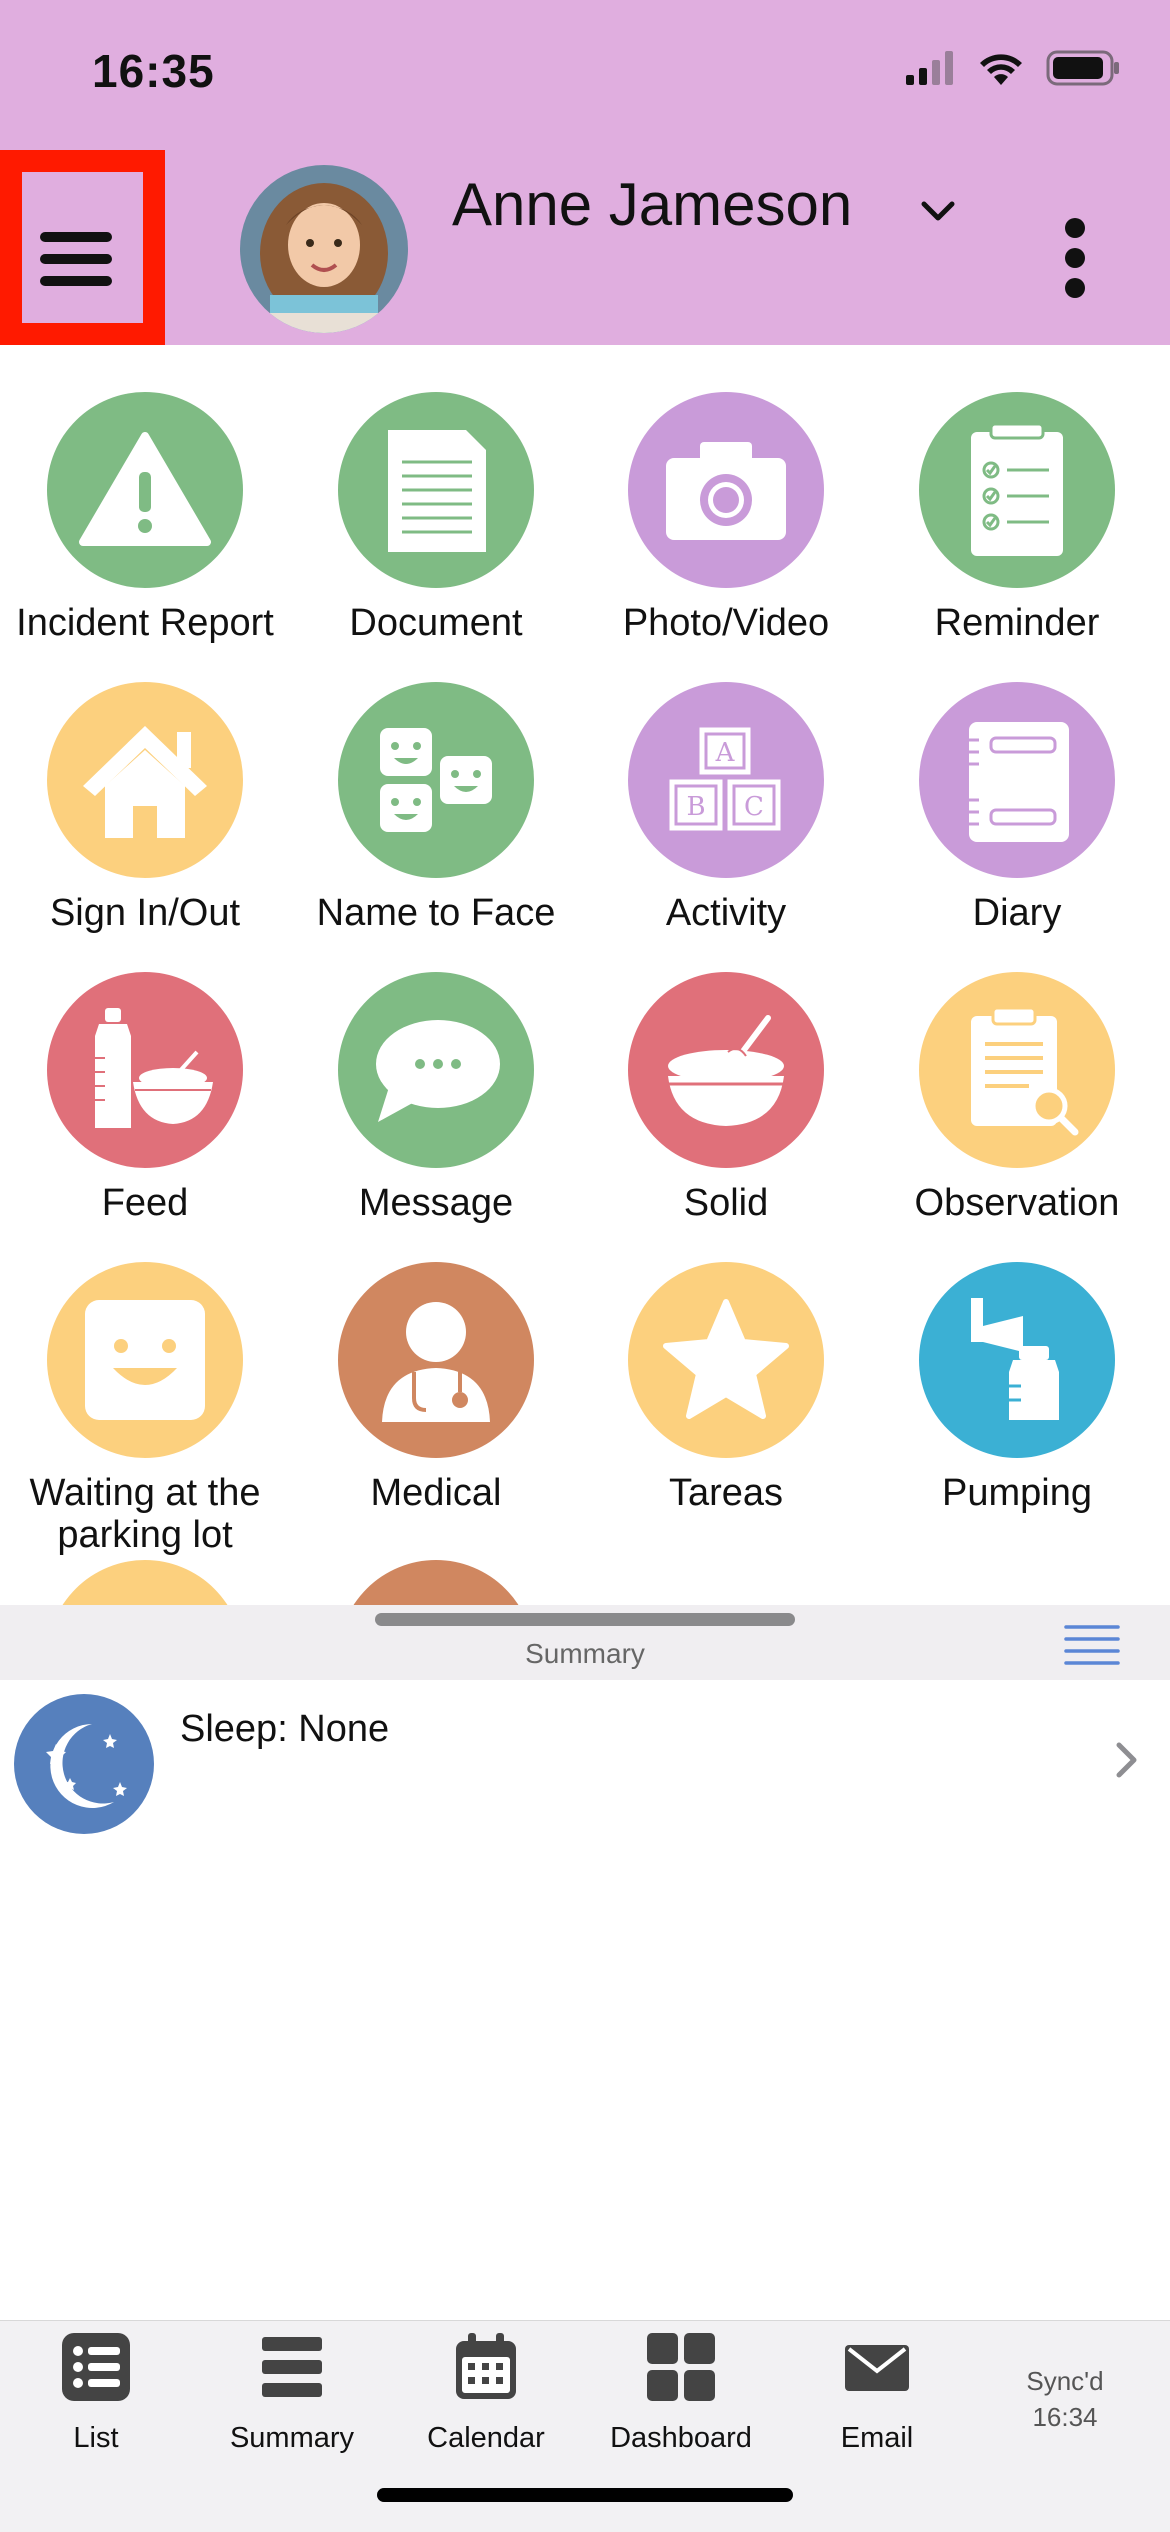 The image size is (1170, 2532). What do you see at coordinates (681, 2367) in the screenshot?
I see `dashboard-icon` at bounding box center [681, 2367].